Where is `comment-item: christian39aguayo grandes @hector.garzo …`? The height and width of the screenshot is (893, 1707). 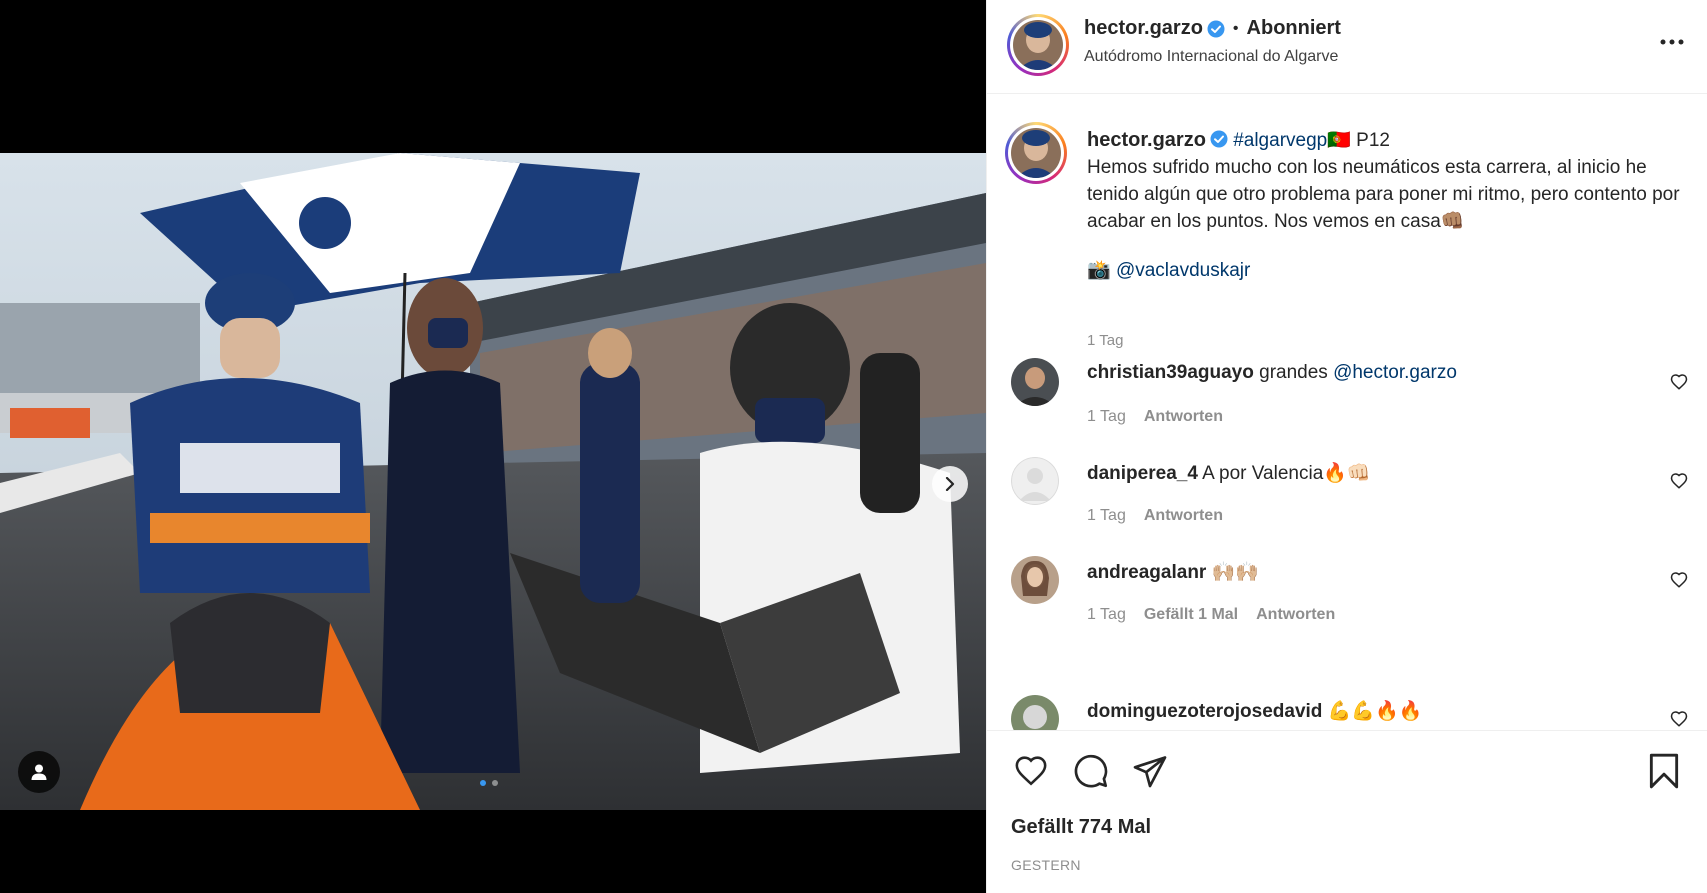 comment-item: christian39aguayo grandes @hector.garzo … is located at coordinates (1347, 408).